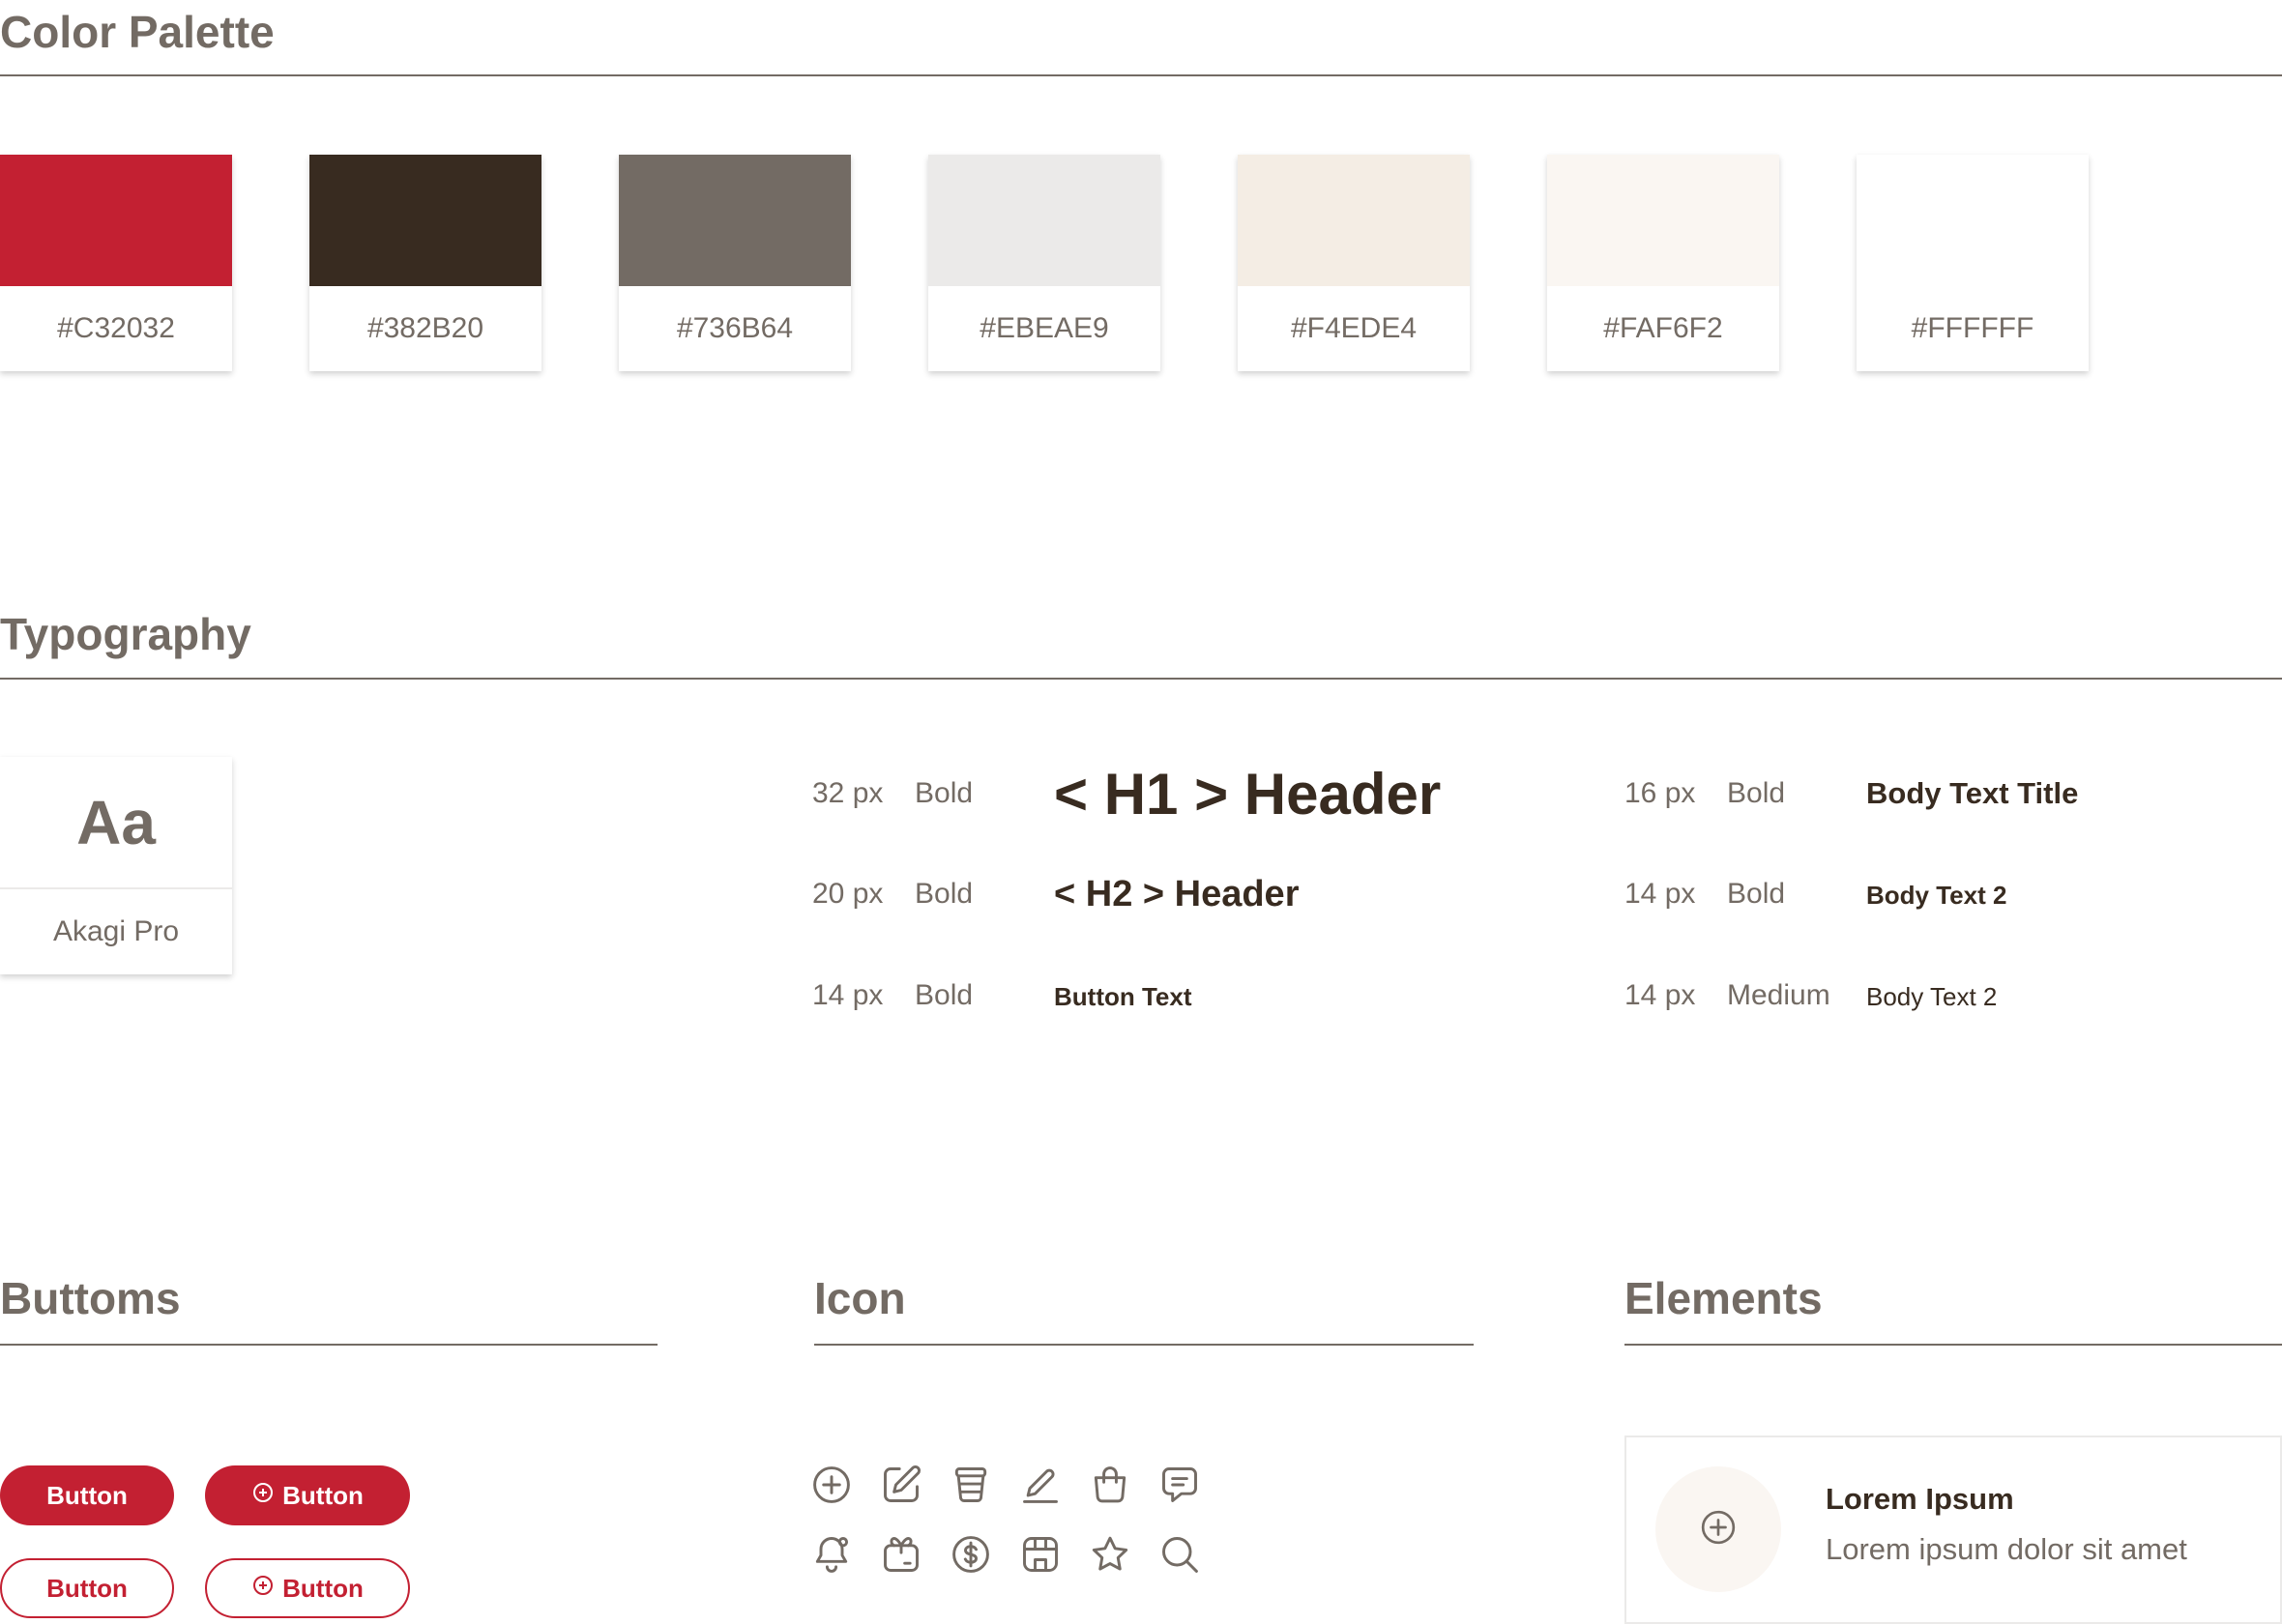 The width and height of the screenshot is (2282, 1624). Describe the element at coordinates (1179, 1485) in the screenshot. I see `chat-icon` at that location.